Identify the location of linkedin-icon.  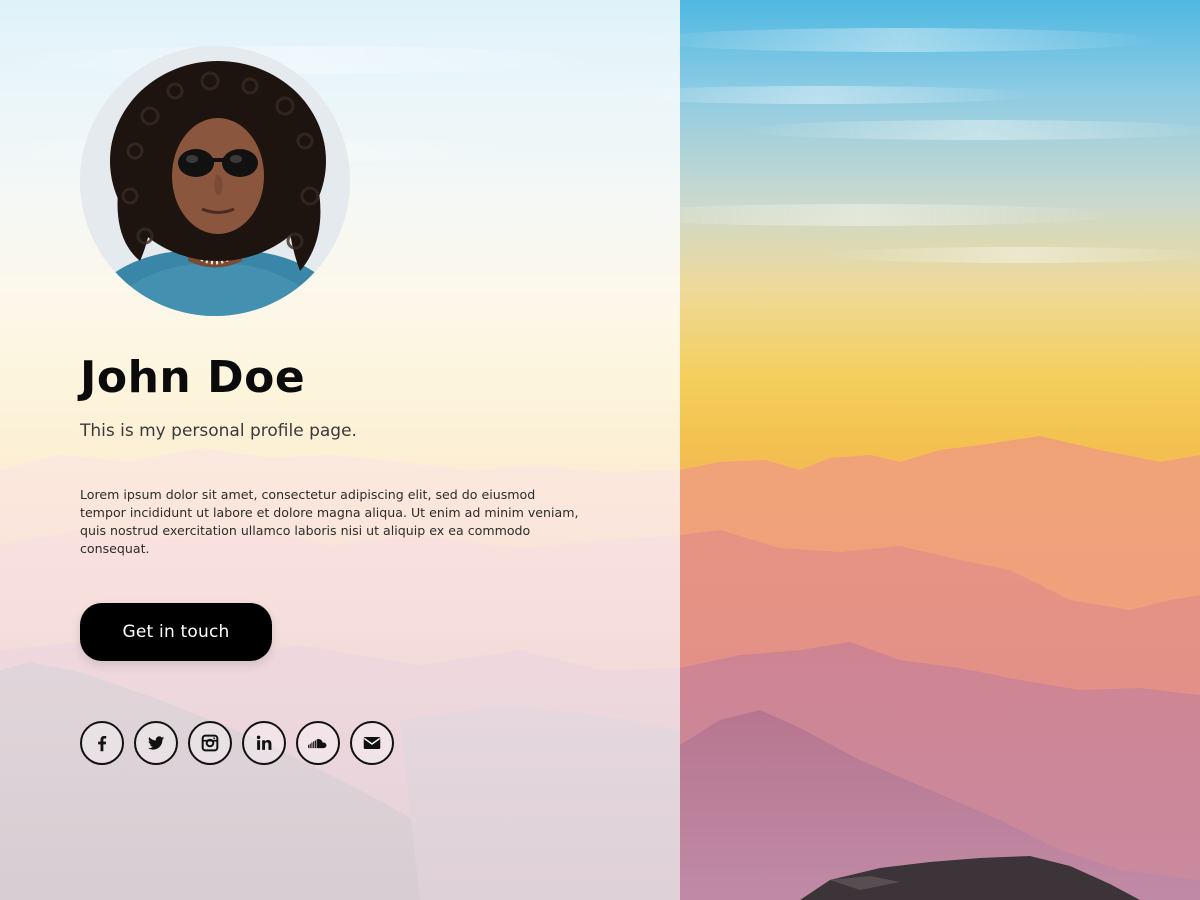
(264, 743).